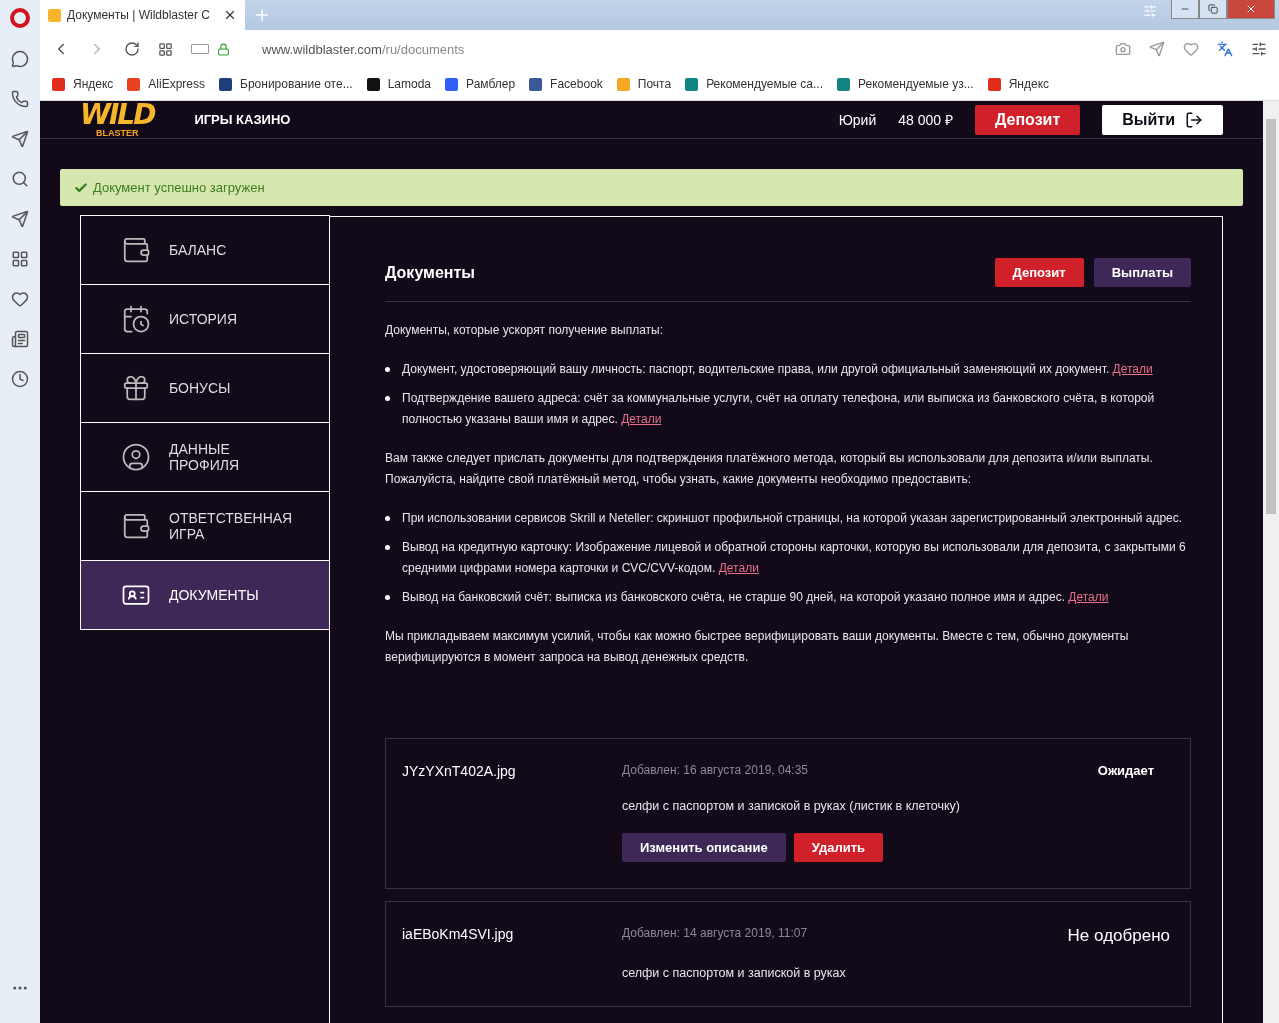  I want to click on camera-icon, so click(1123, 49).